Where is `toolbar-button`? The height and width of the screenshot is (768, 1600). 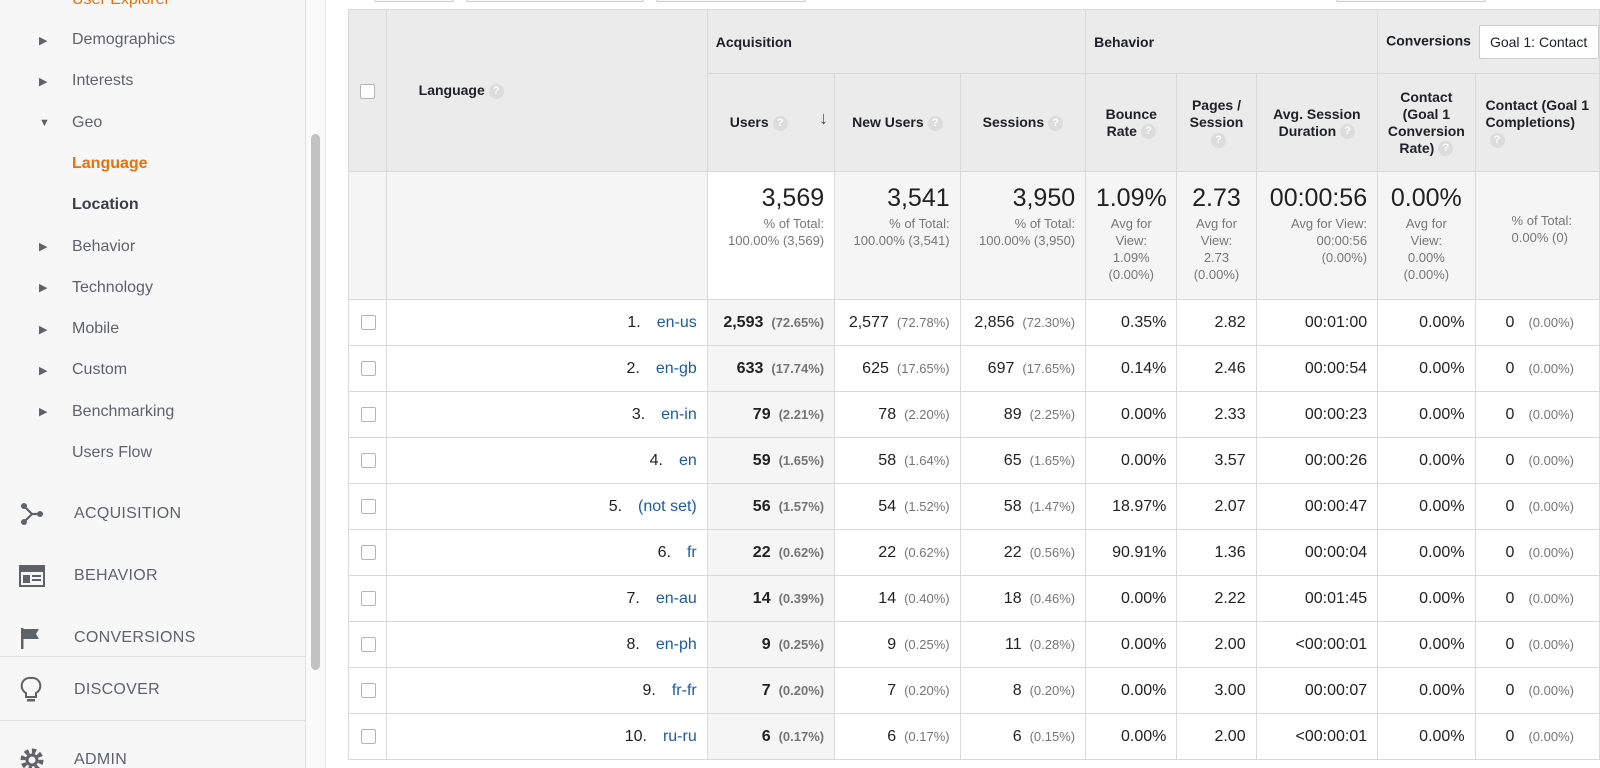 toolbar-button is located at coordinates (414, 1).